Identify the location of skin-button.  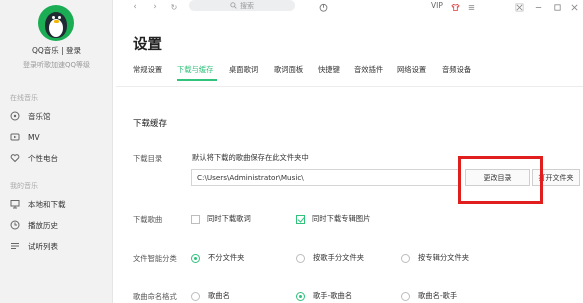
(455, 7).